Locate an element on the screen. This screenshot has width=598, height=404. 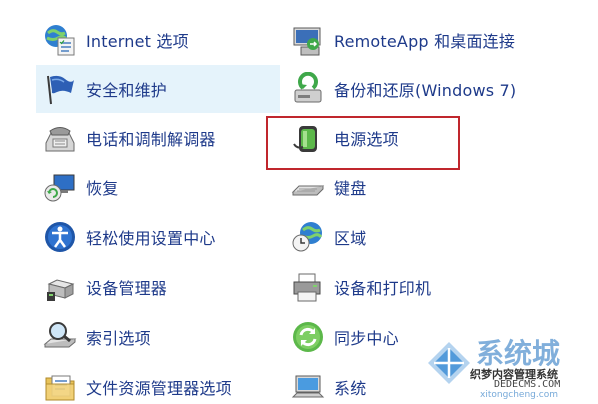
sync-icon is located at coordinates (308, 337).